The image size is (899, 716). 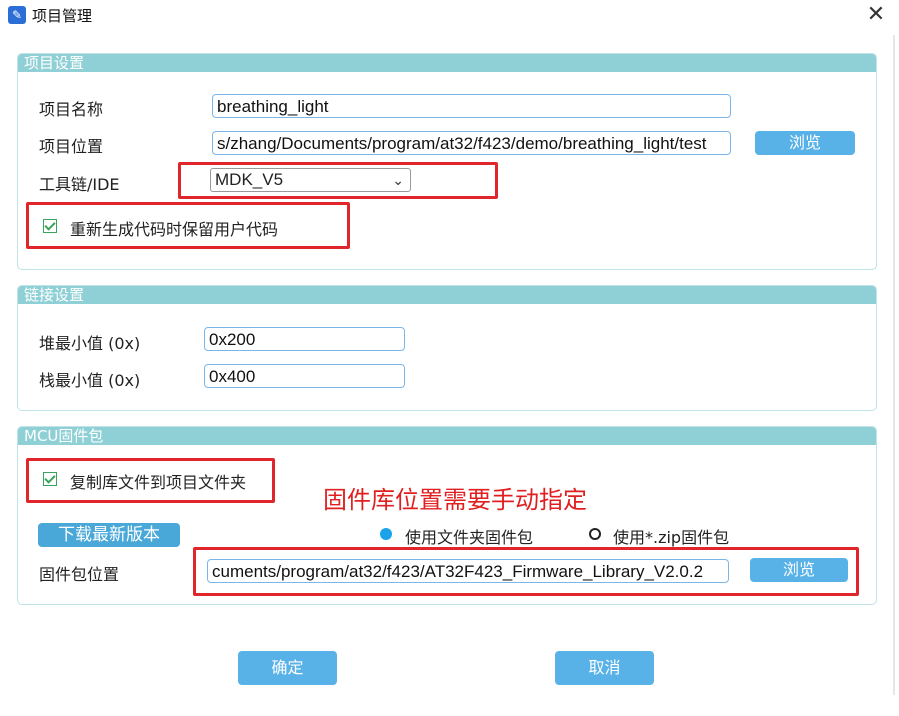 I want to click on ok-button: 确定, so click(x=287, y=668).